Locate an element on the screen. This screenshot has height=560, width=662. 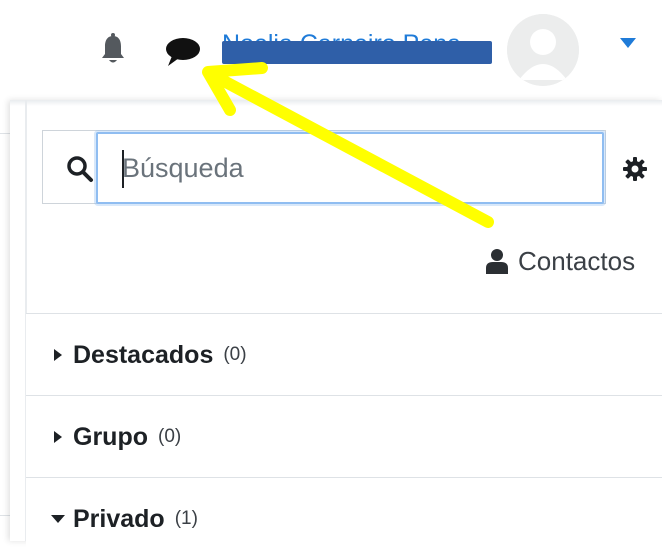
page-edge is located at coordinates (5, 320).